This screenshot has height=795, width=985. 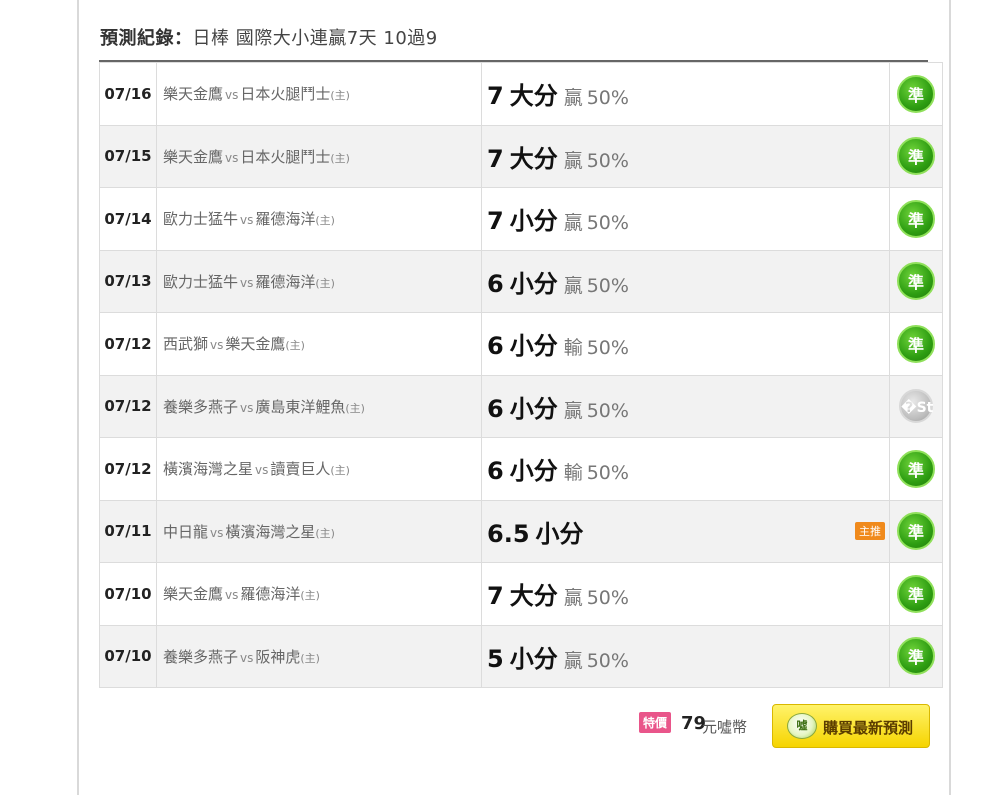 I want to click on result-badge: �St, so click(x=916, y=406).